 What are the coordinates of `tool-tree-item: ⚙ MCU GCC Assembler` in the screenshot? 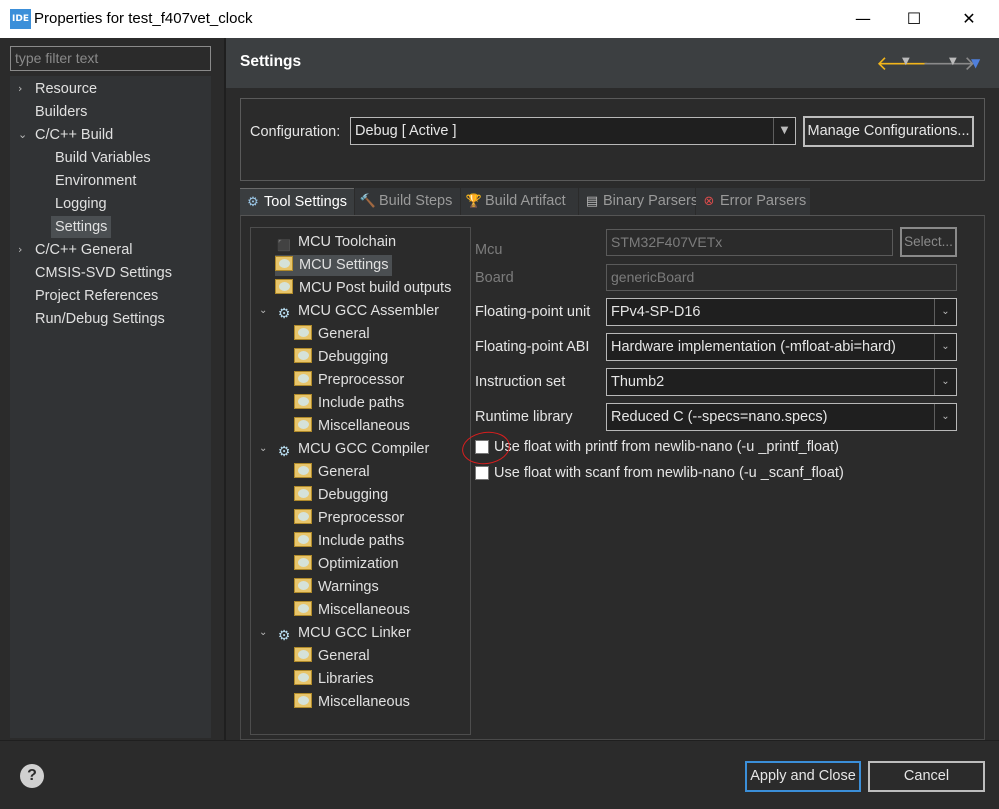 It's located at (357, 311).